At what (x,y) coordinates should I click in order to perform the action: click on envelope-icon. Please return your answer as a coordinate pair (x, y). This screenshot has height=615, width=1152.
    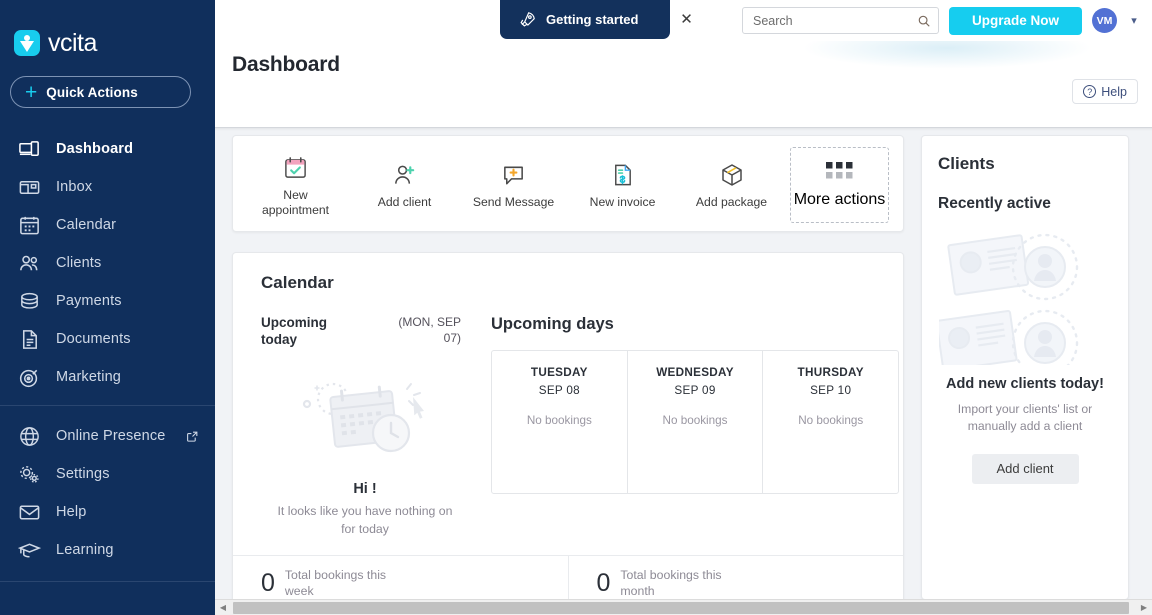
    Looking at the image, I should click on (29, 512).